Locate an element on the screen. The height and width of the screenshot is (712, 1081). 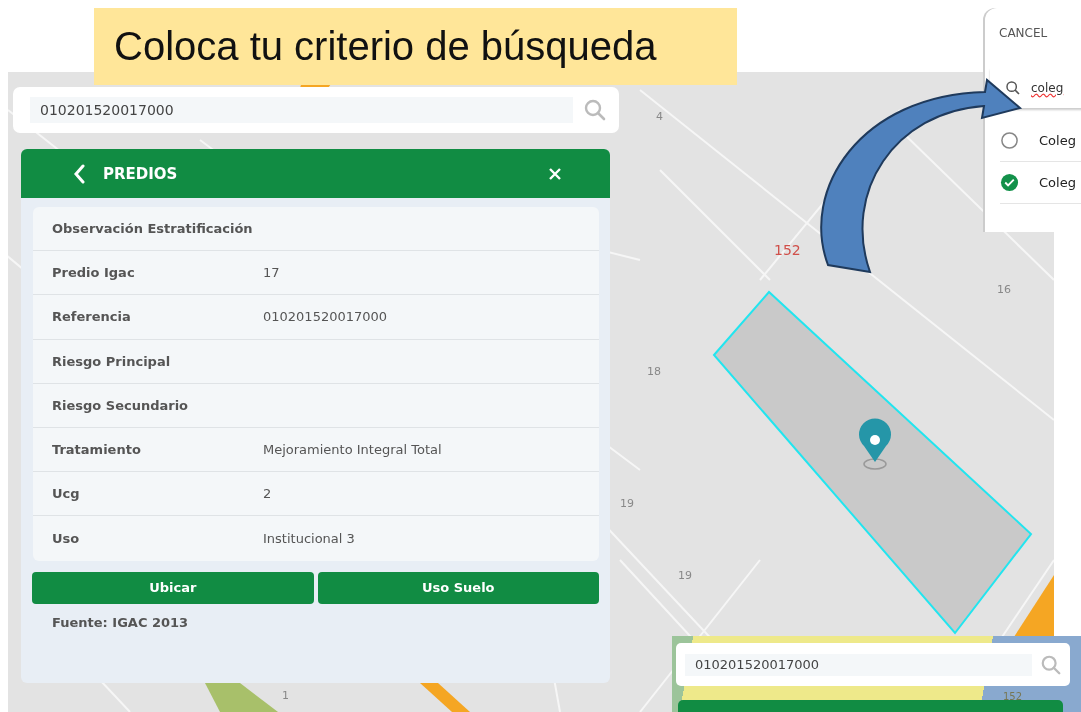
attribute-value: Mejoramiento Integral Total is located at coordinates (352, 450).